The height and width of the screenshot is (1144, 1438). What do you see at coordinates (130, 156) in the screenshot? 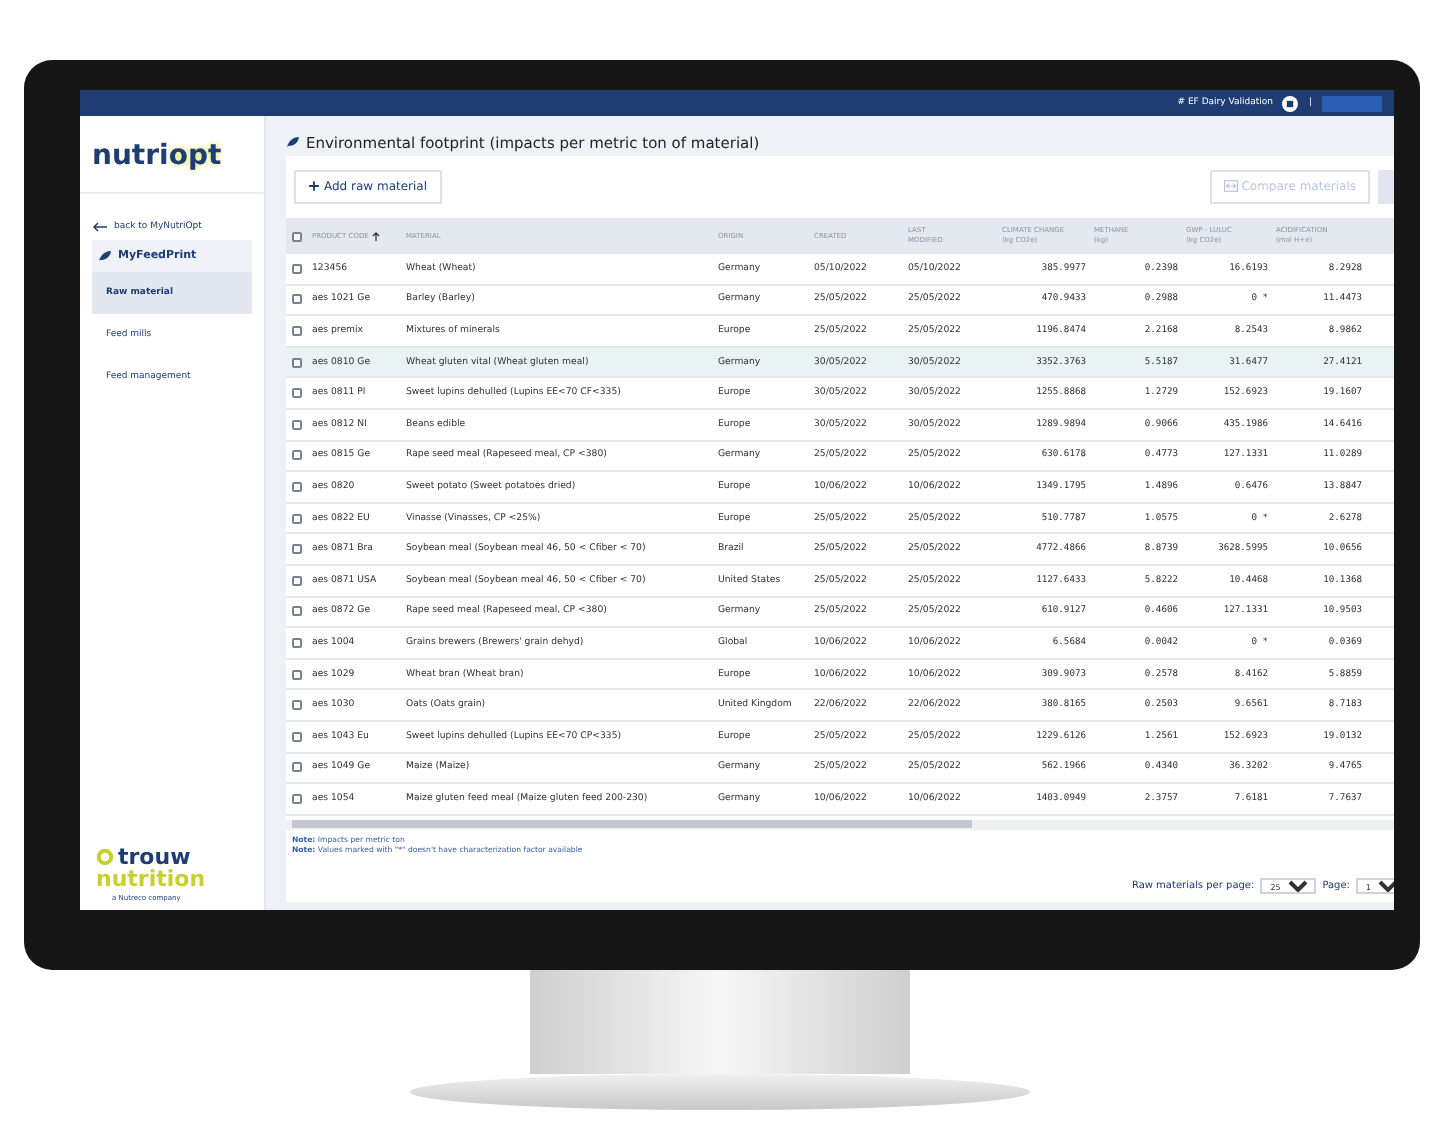
I see `logo-text: nutri` at bounding box center [130, 156].